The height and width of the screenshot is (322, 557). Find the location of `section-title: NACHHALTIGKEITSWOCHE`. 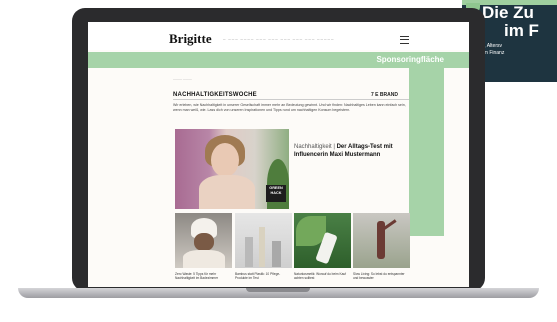

section-title: NACHHALTIGKEITSWOCHE is located at coordinates (215, 95).